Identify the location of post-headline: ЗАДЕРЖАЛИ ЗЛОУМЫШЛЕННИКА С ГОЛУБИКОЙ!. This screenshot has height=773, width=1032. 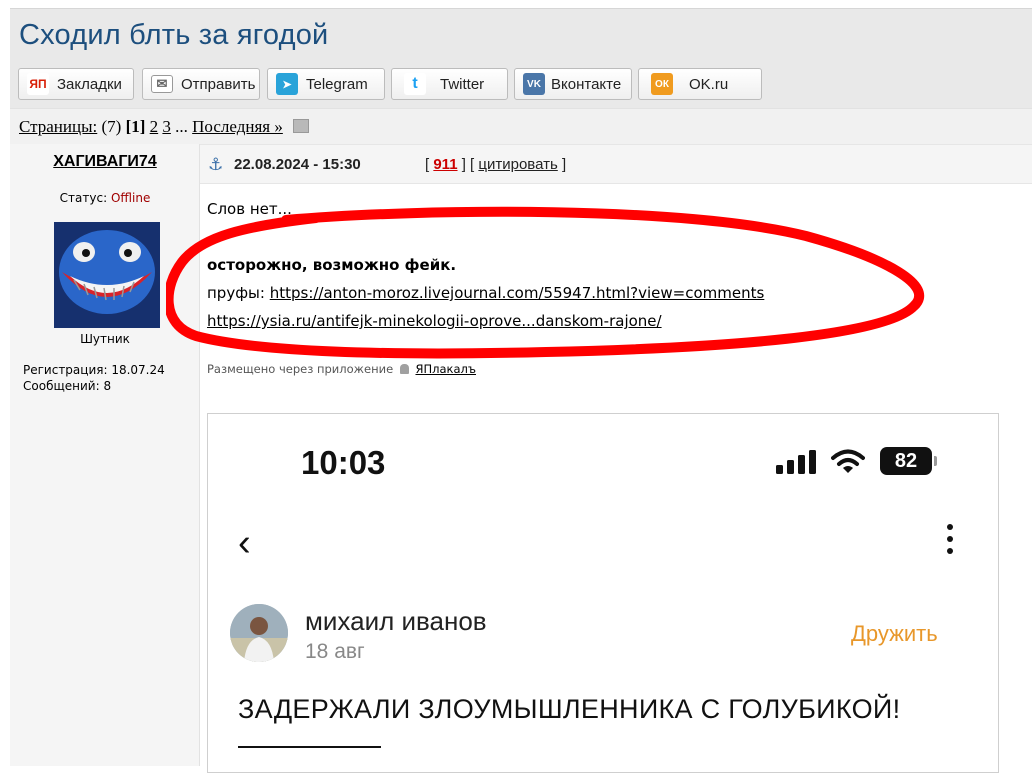
(569, 709).